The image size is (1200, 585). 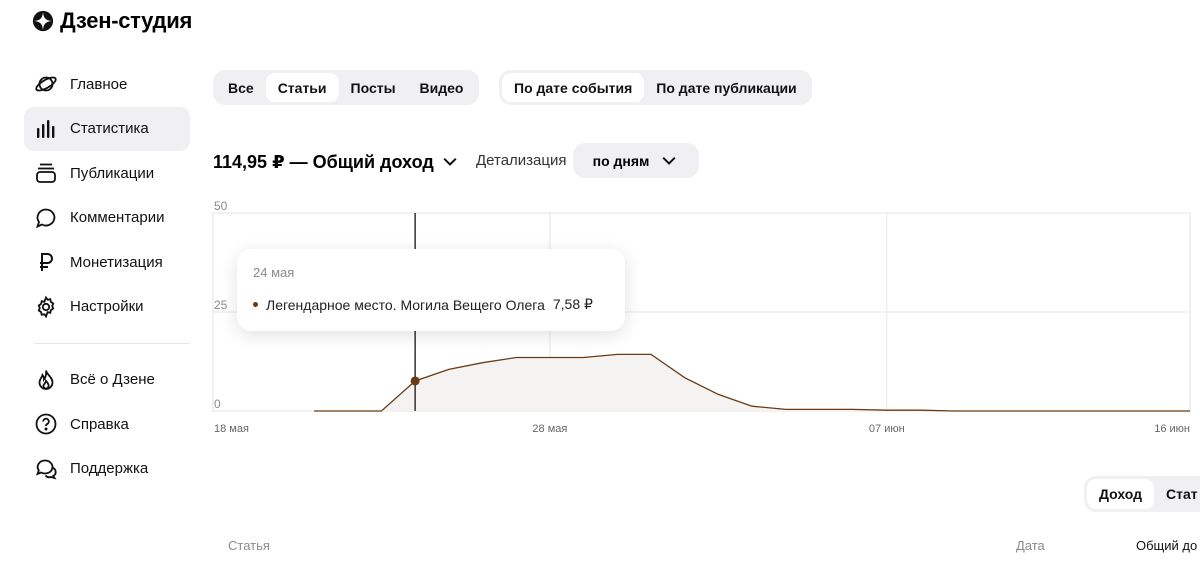 I want to click on bar-chart-icon, so click(x=46, y=129).